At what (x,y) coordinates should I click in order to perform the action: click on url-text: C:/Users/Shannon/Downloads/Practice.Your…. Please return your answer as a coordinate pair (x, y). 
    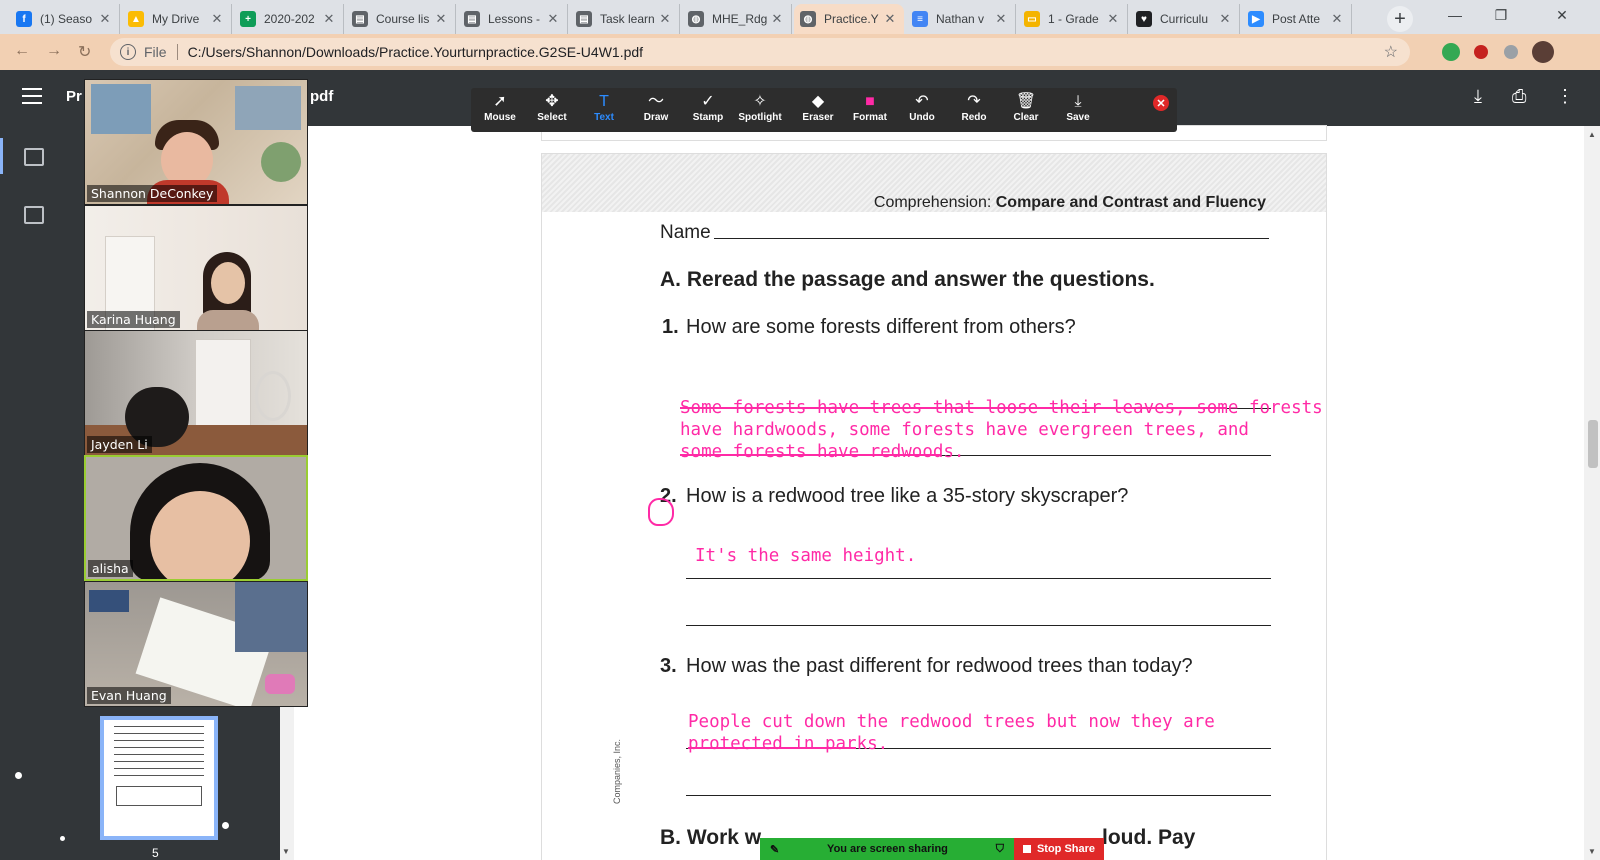
    Looking at the image, I should click on (415, 52).